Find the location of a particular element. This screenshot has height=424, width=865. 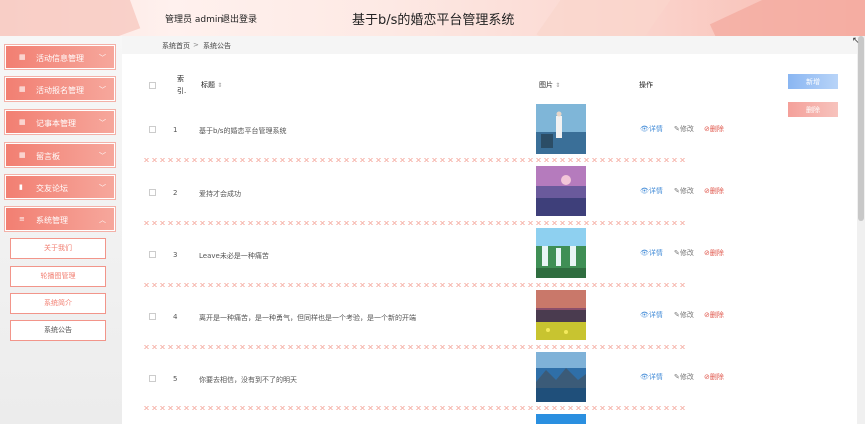

sidebar-item-label: 活动信息管理 is located at coordinates (60, 58).